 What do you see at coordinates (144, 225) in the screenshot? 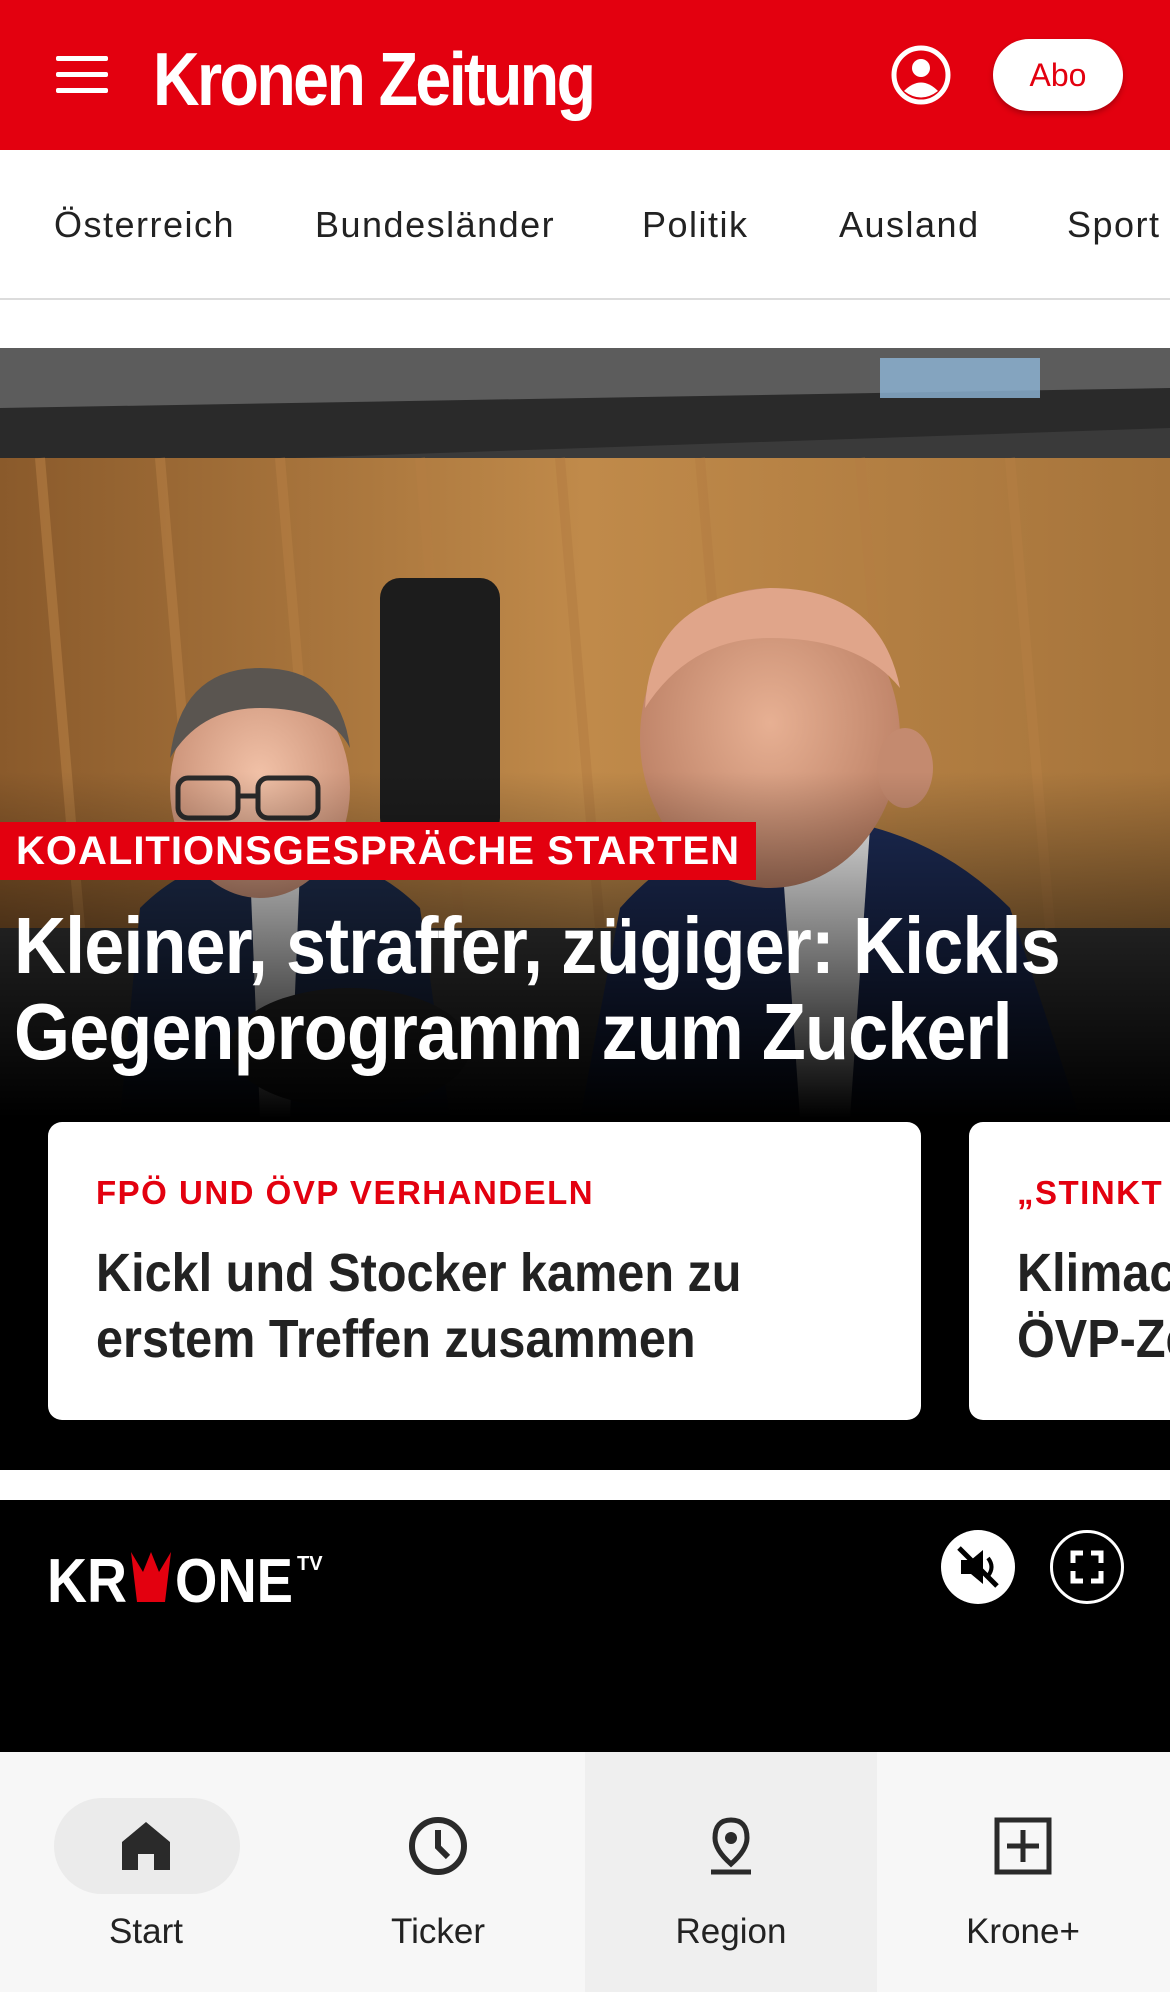
I see `category-oesterreich: Österreich` at bounding box center [144, 225].